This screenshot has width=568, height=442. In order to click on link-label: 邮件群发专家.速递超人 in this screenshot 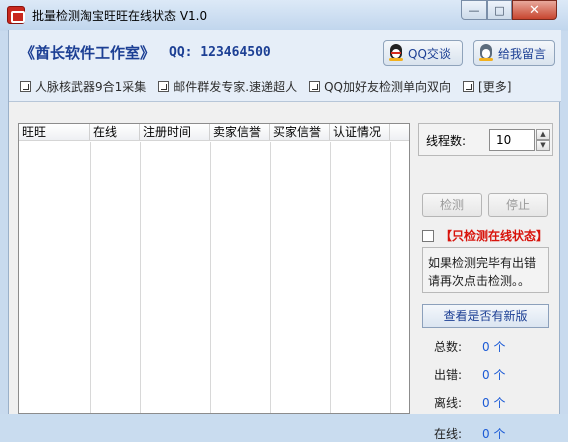, I will do `click(235, 87)`.